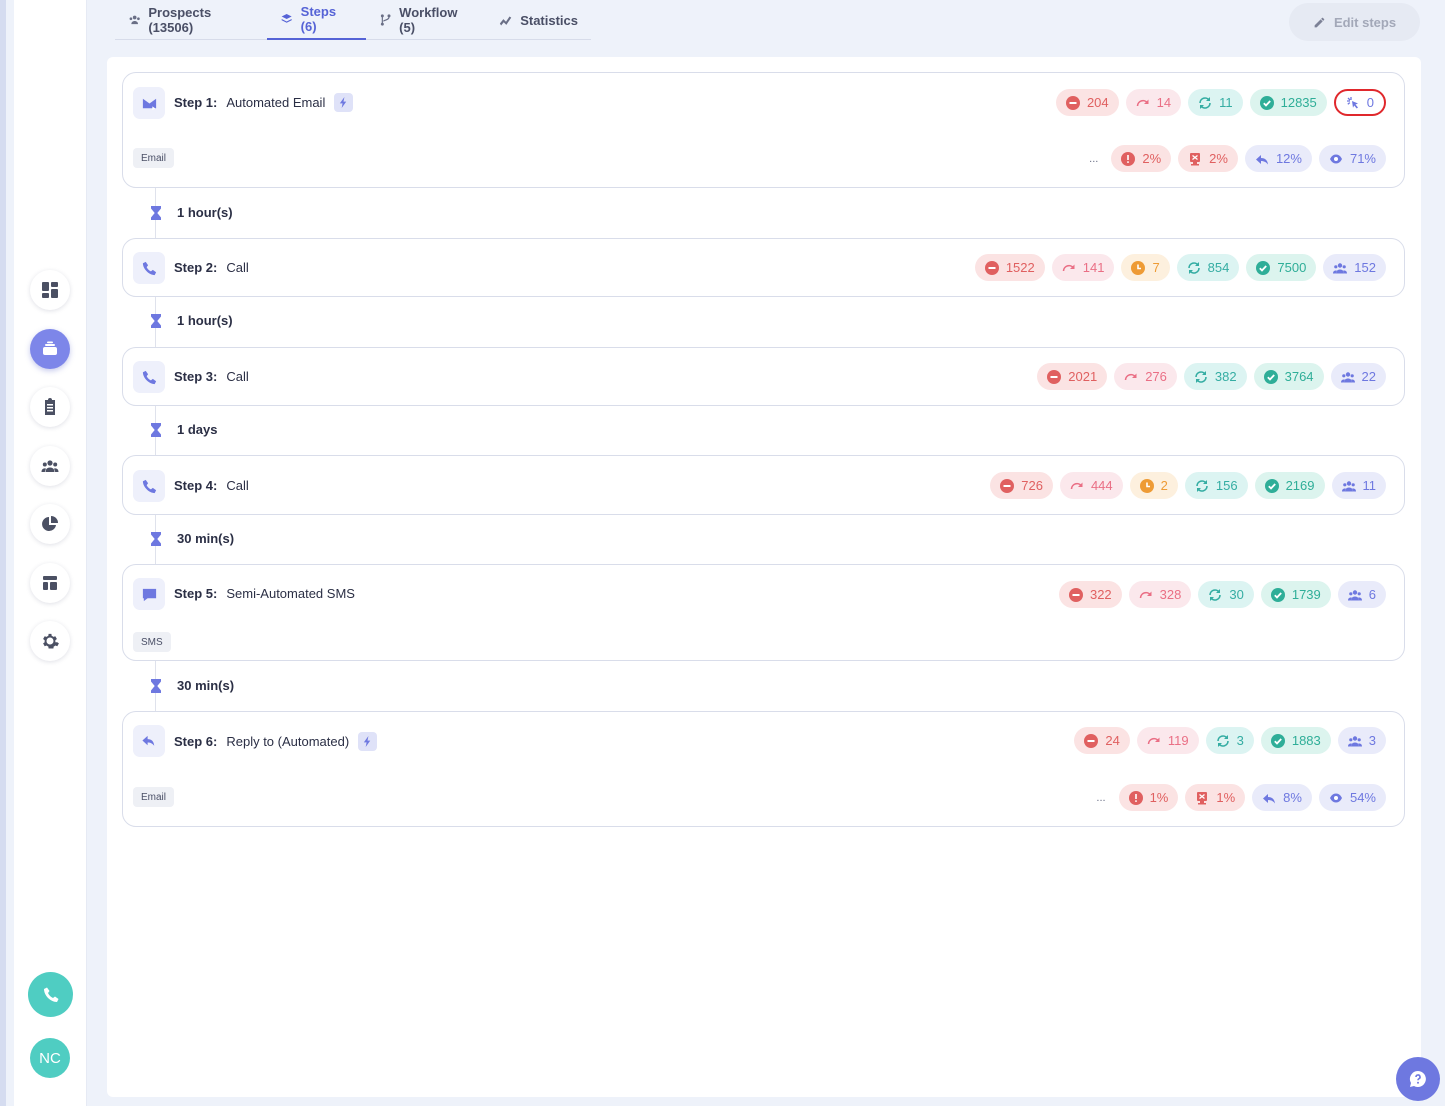 The image size is (1445, 1106). Describe the element at coordinates (192, 538) in the screenshot. I see `delay-row: 30 min(s)` at that location.